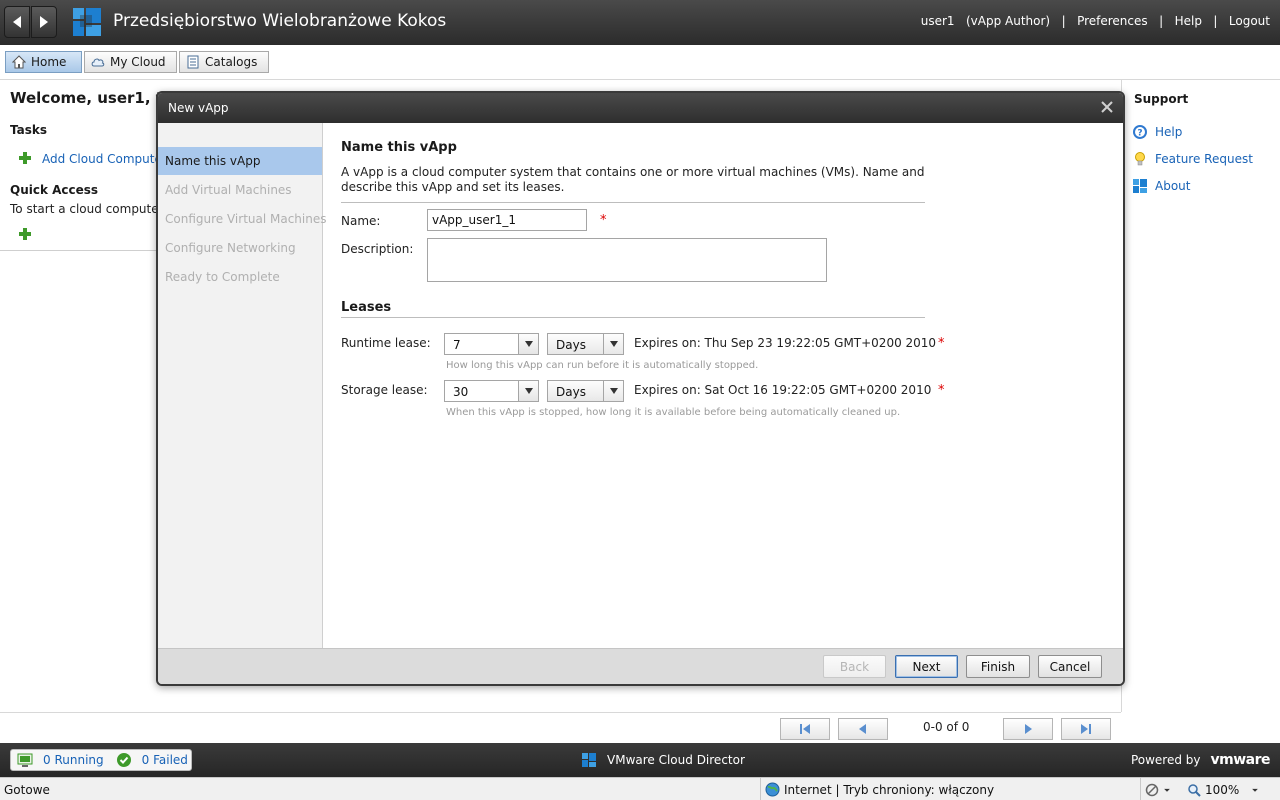  What do you see at coordinates (242, 219) in the screenshot?
I see `wizard-step-configure-vms: Configure Virtual Machines` at bounding box center [242, 219].